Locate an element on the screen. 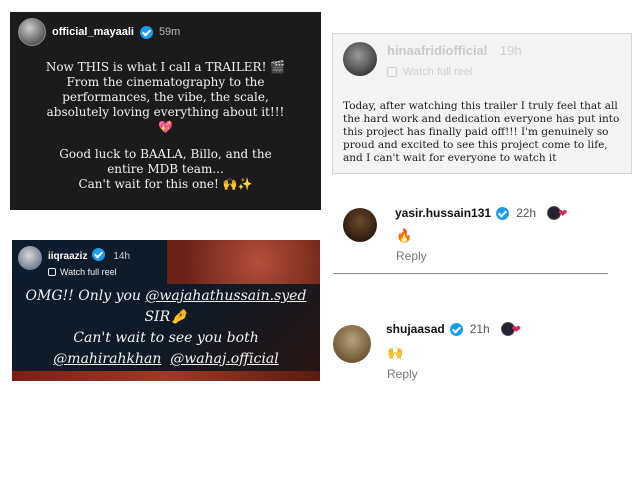 This screenshot has height=480, width=640. text-line: absolutely loving everything about it!!! is located at coordinates (165, 112).